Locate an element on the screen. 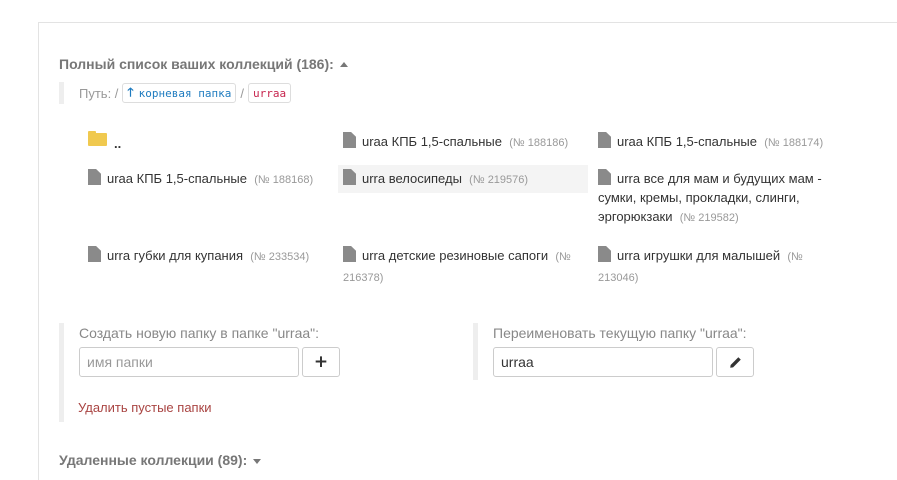  item-number: (№ 219582) is located at coordinates (709, 218).